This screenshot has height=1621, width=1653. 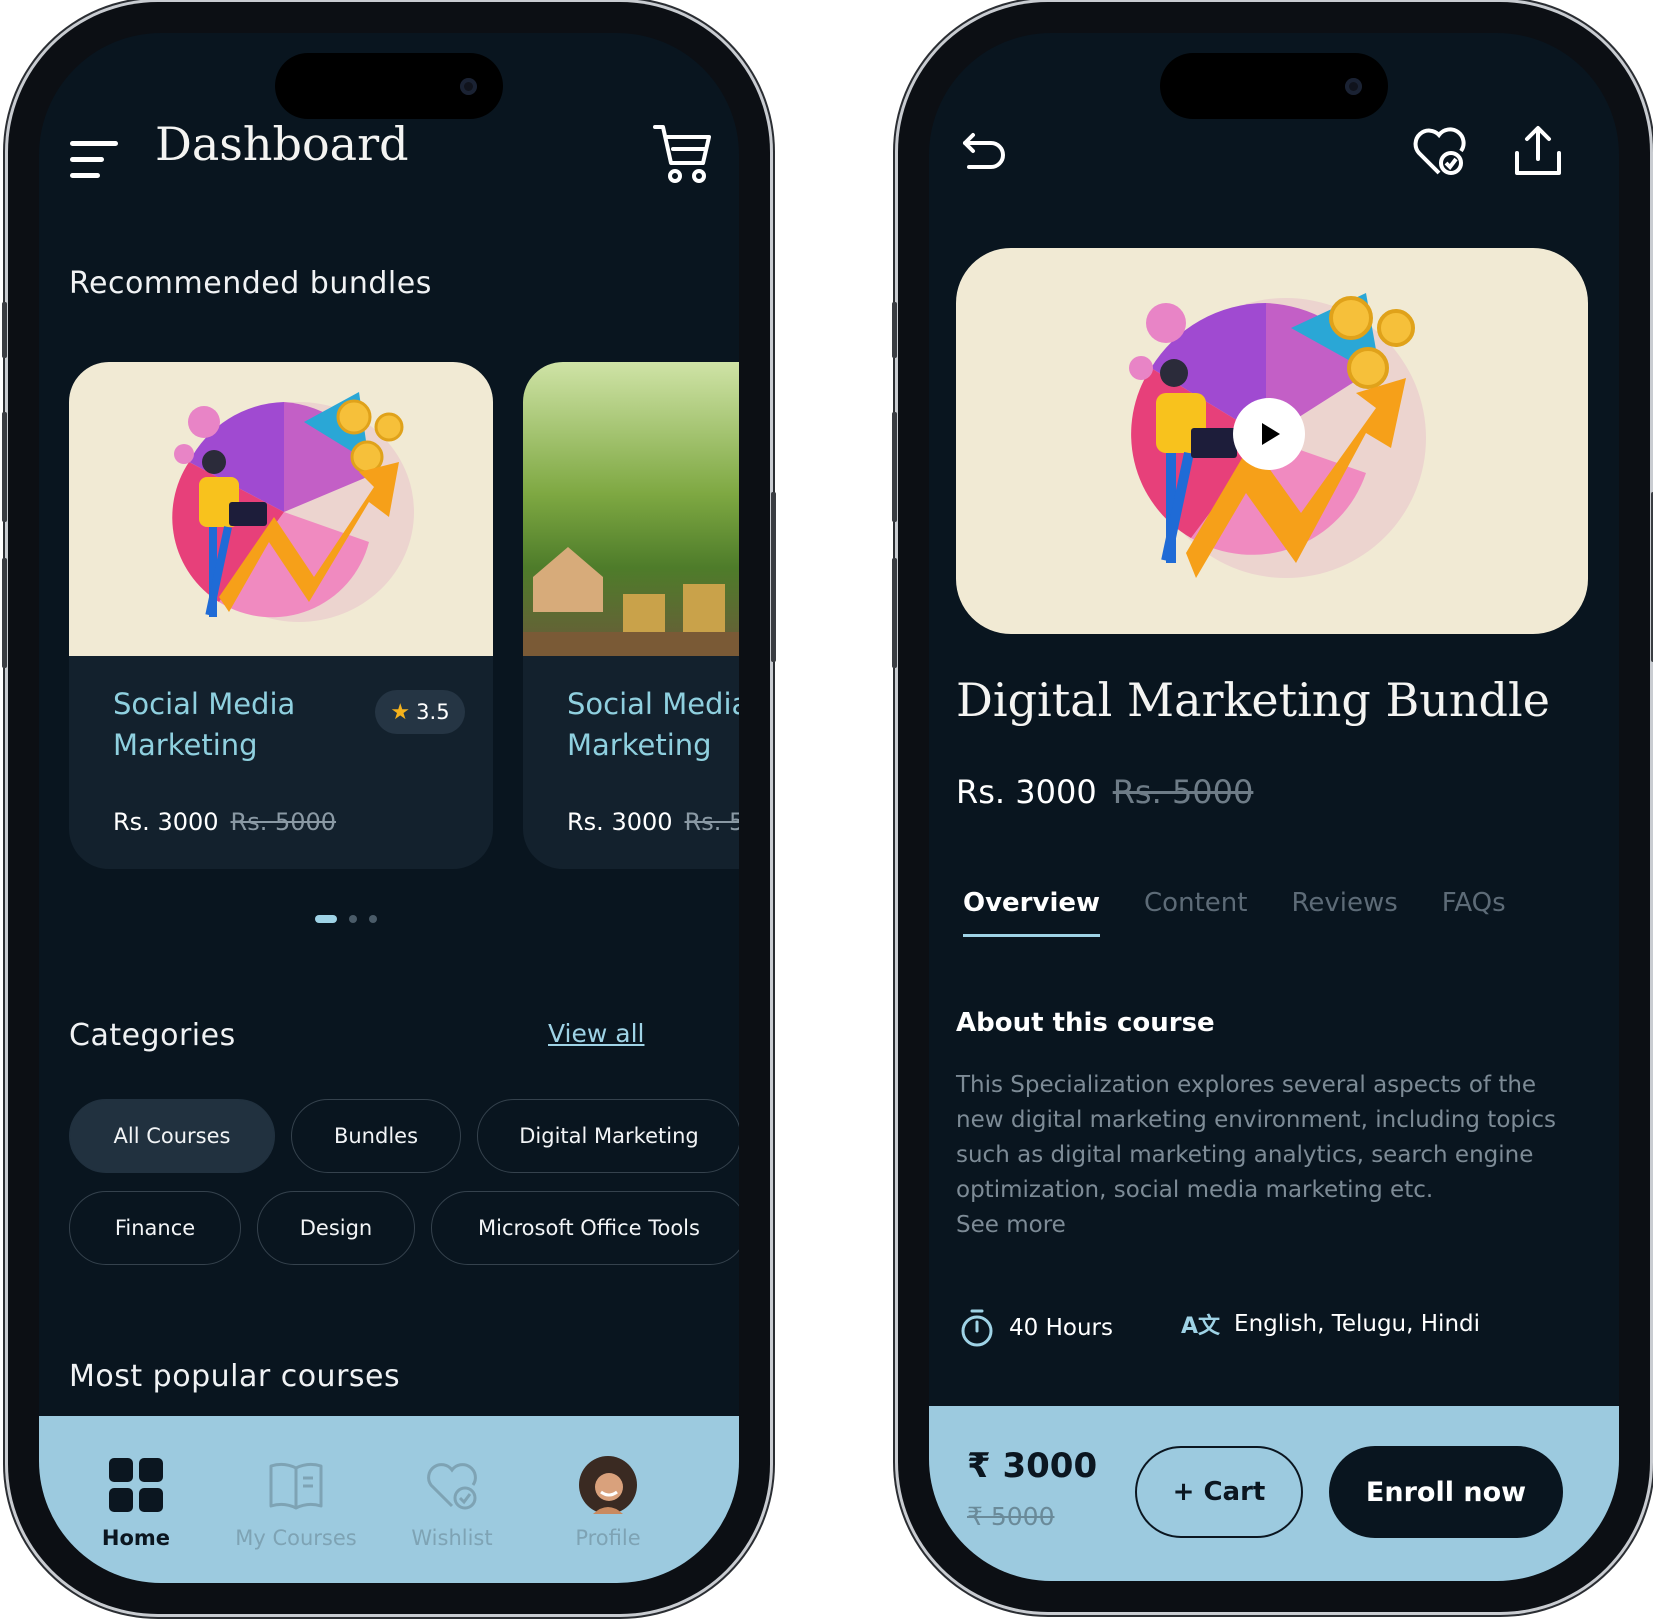 I want to click on purchase-bar: ₹ 3000 ₹ 5000 + Cart Enroll now, so click(x=1274, y=1493).